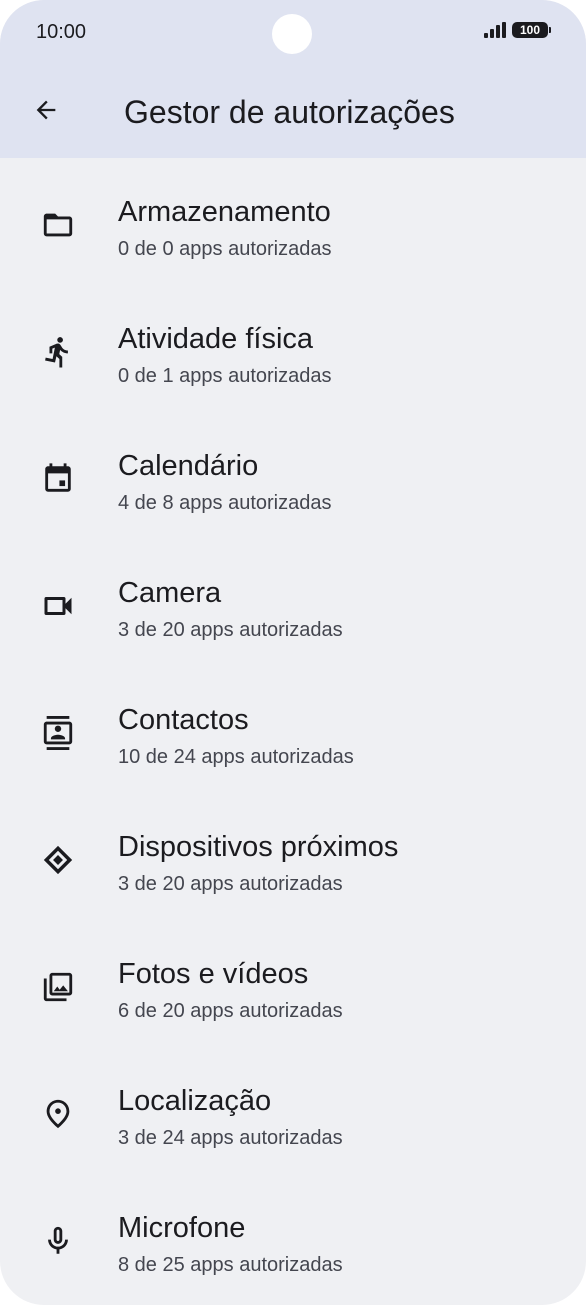  Describe the element at coordinates (183, 720) in the screenshot. I see `item-label: Contactos` at that location.